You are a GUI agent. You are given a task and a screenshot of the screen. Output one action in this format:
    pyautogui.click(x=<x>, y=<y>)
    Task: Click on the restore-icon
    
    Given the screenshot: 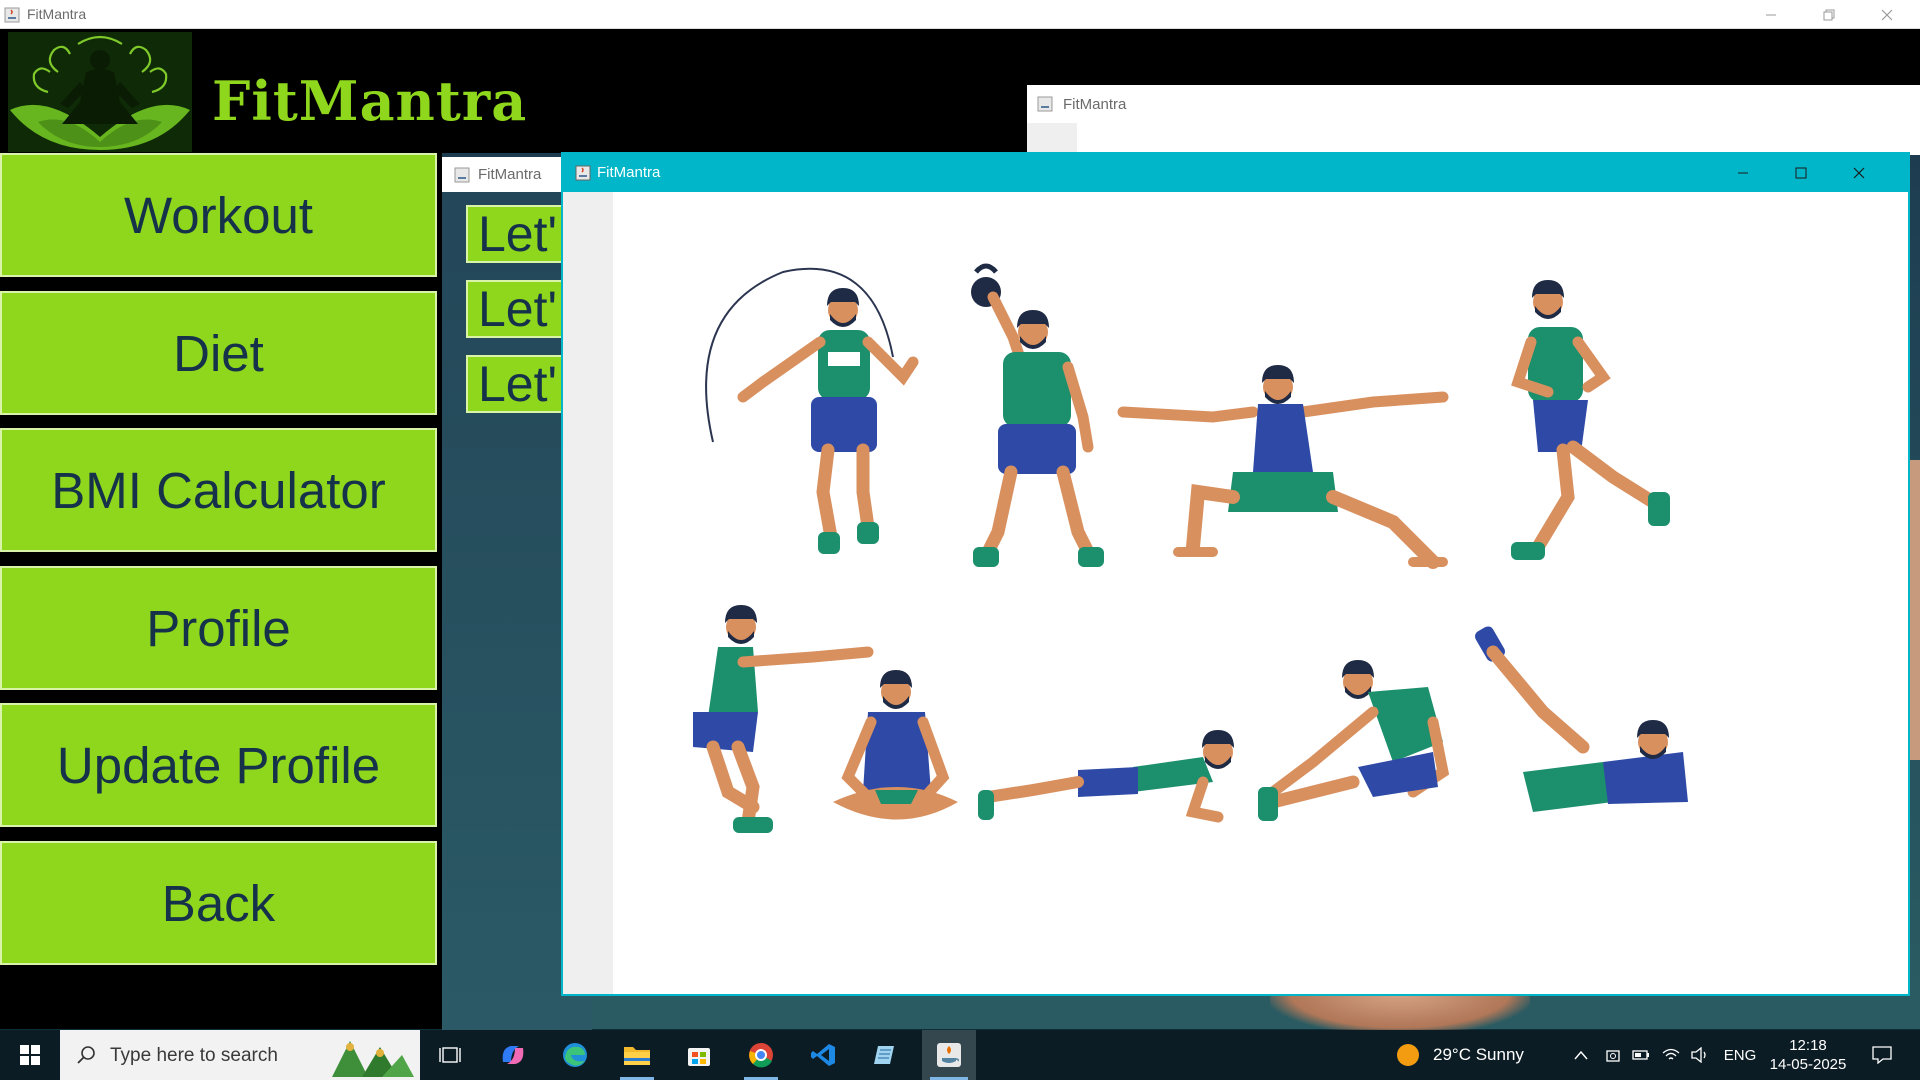 What is the action you would take?
    pyautogui.click(x=1829, y=14)
    